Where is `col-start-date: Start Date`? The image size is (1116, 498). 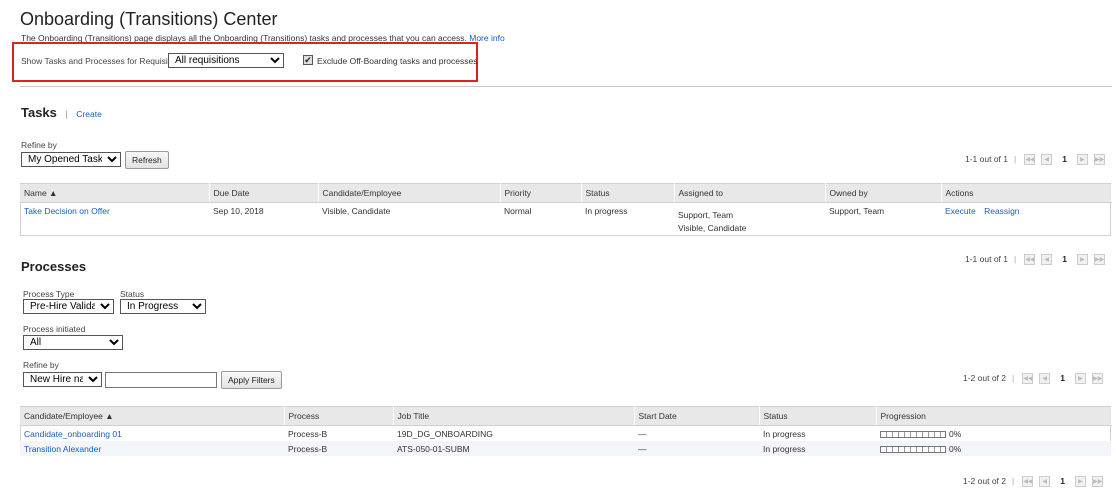 col-start-date: Start Date is located at coordinates (697, 416).